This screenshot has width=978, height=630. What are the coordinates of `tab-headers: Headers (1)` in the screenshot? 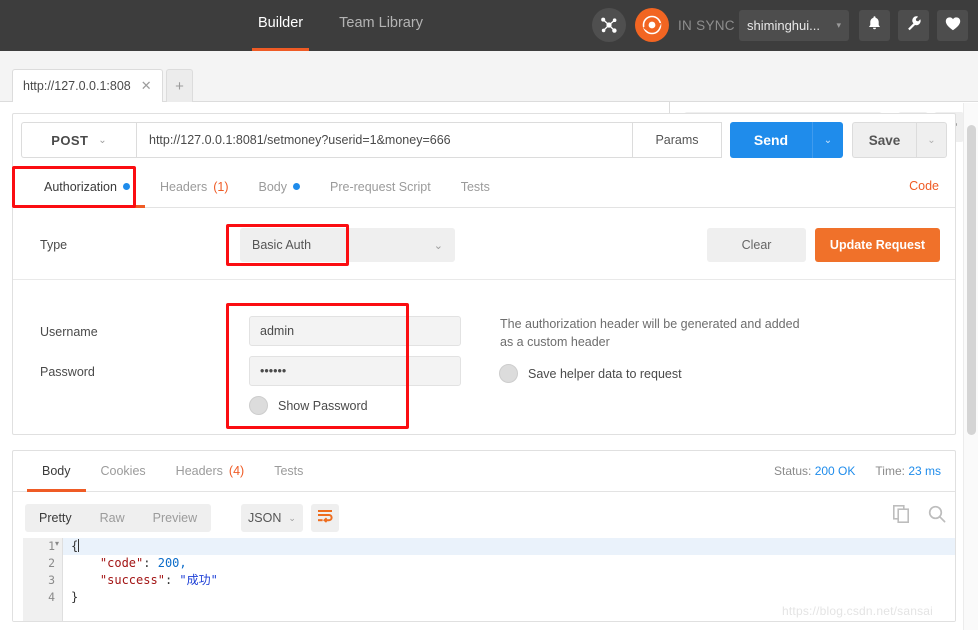 It's located at (194, 186).